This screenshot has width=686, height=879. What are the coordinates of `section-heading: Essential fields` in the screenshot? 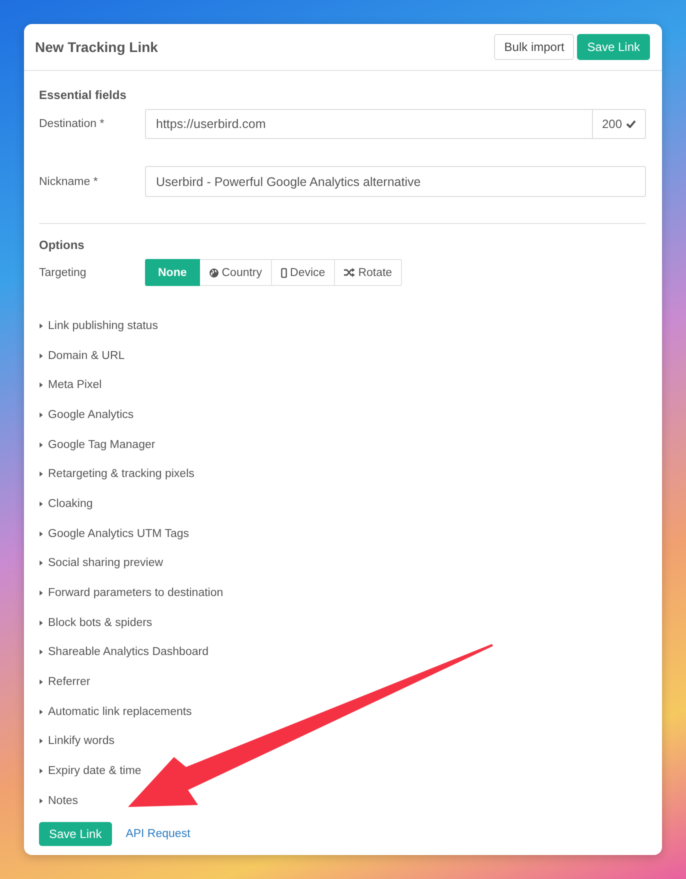 It's located at (83, 95).